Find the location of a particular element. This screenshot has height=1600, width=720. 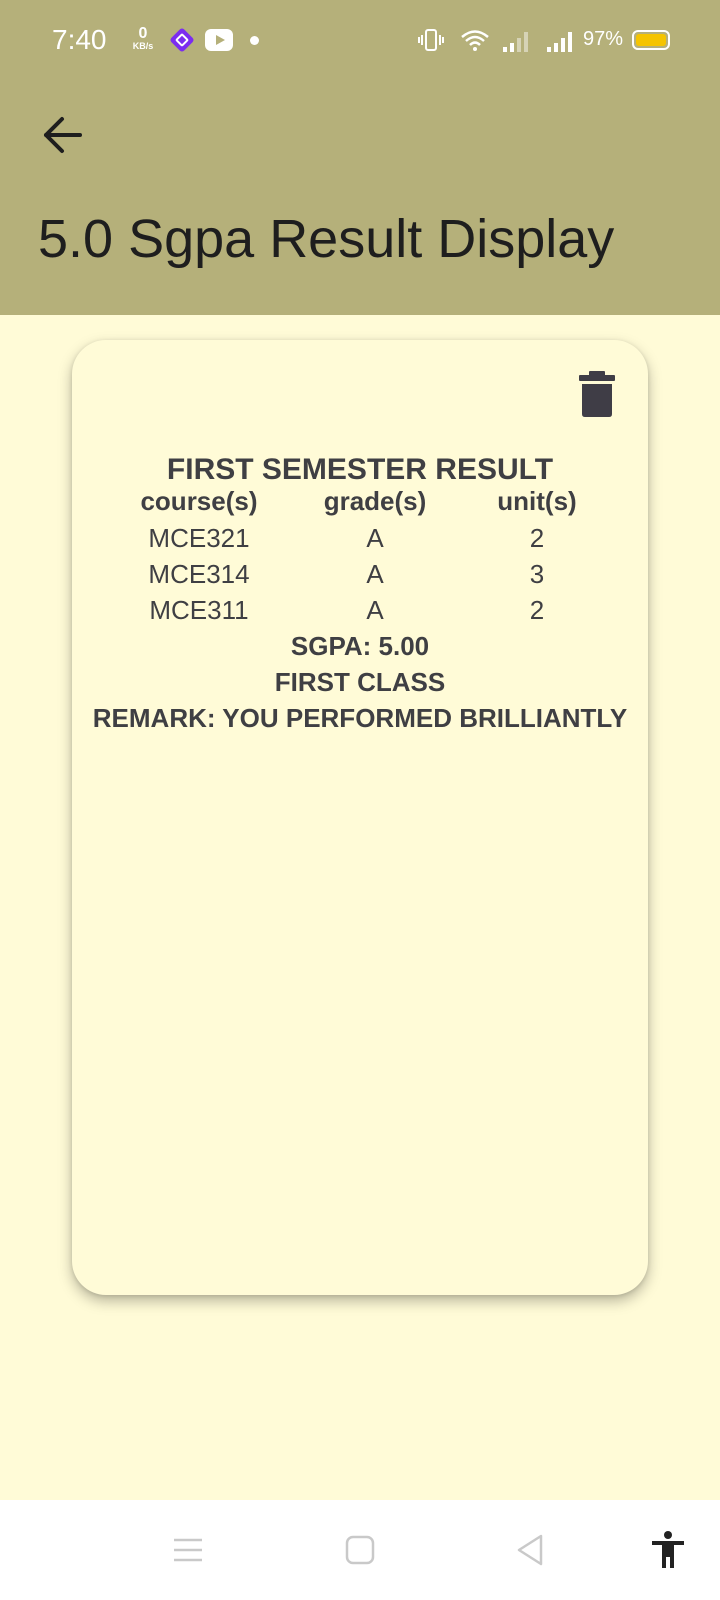

column-header-grade: grade(s) is located at coordinates (375, 501).